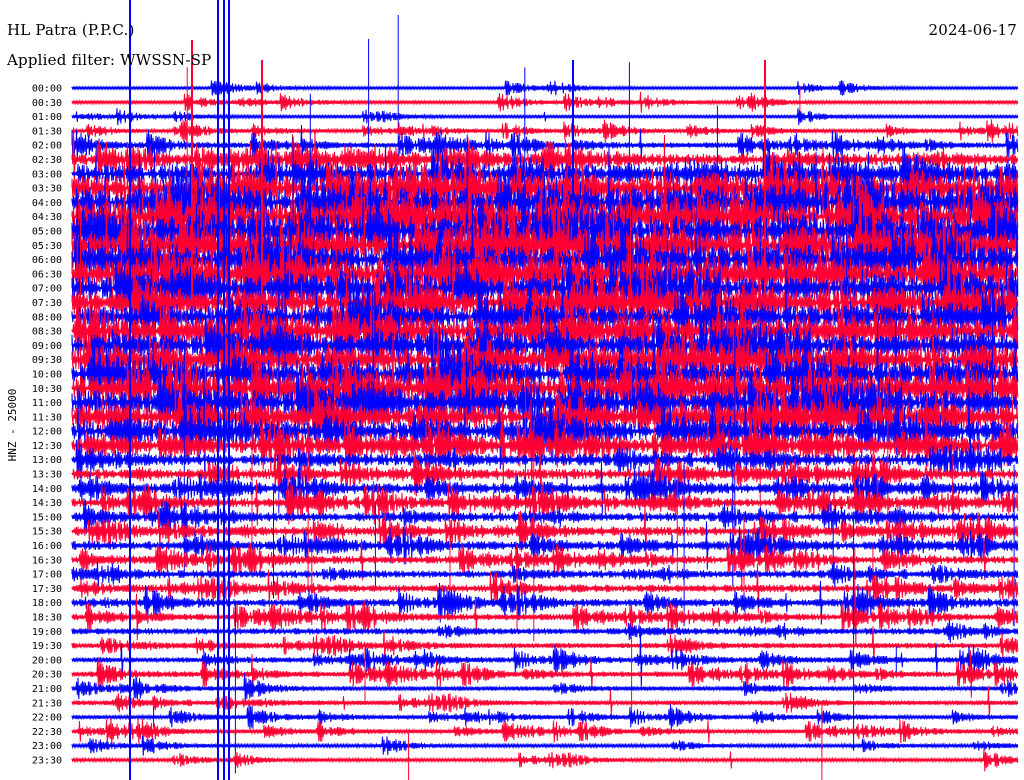  I want to click on time-tick-label: 03:00, so click(47, 174).